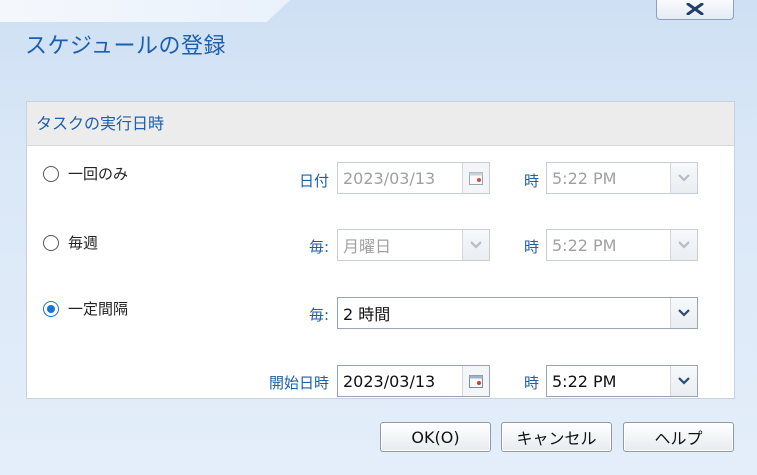  I want to click on radio-weekly-indicator, so click(51, 242).